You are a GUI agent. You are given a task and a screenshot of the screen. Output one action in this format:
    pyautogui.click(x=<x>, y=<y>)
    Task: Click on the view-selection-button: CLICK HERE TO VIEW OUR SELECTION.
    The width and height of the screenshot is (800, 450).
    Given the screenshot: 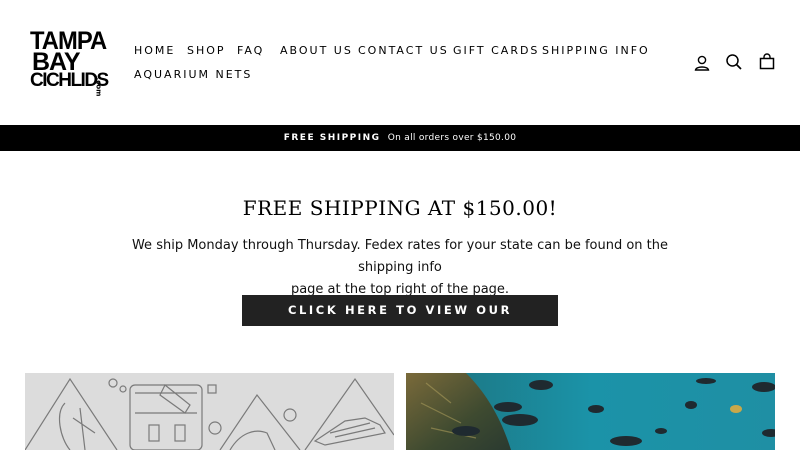 What is the action you would take?
    pyautogui.click(x=400, y=321)
    